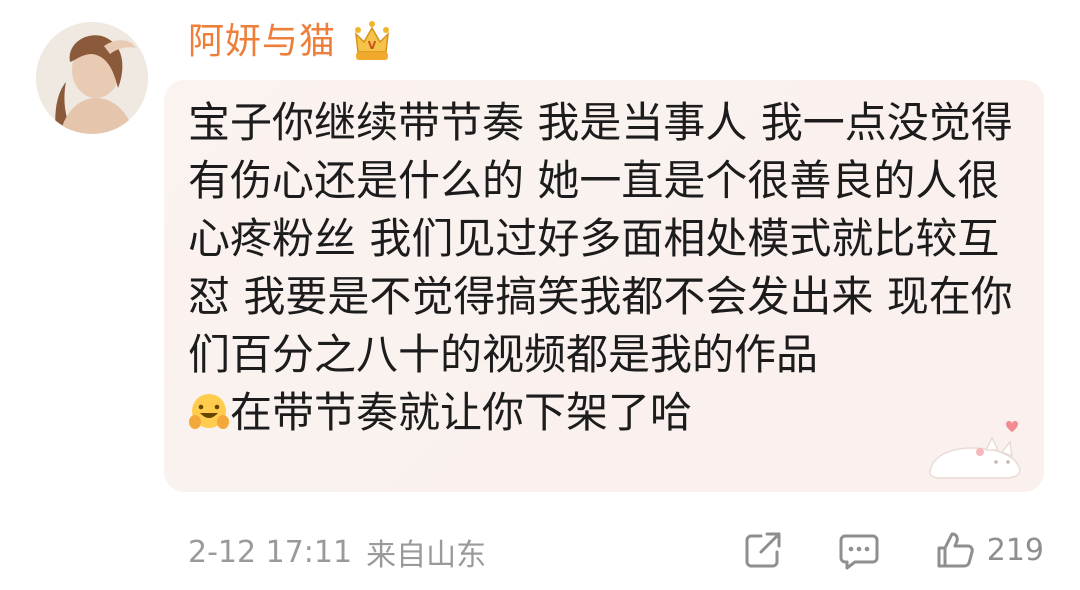  What do you see at coordinates (975, 450) in the screenshot?
I see `cat-sticker-icon` at bounding box center [975, 450].